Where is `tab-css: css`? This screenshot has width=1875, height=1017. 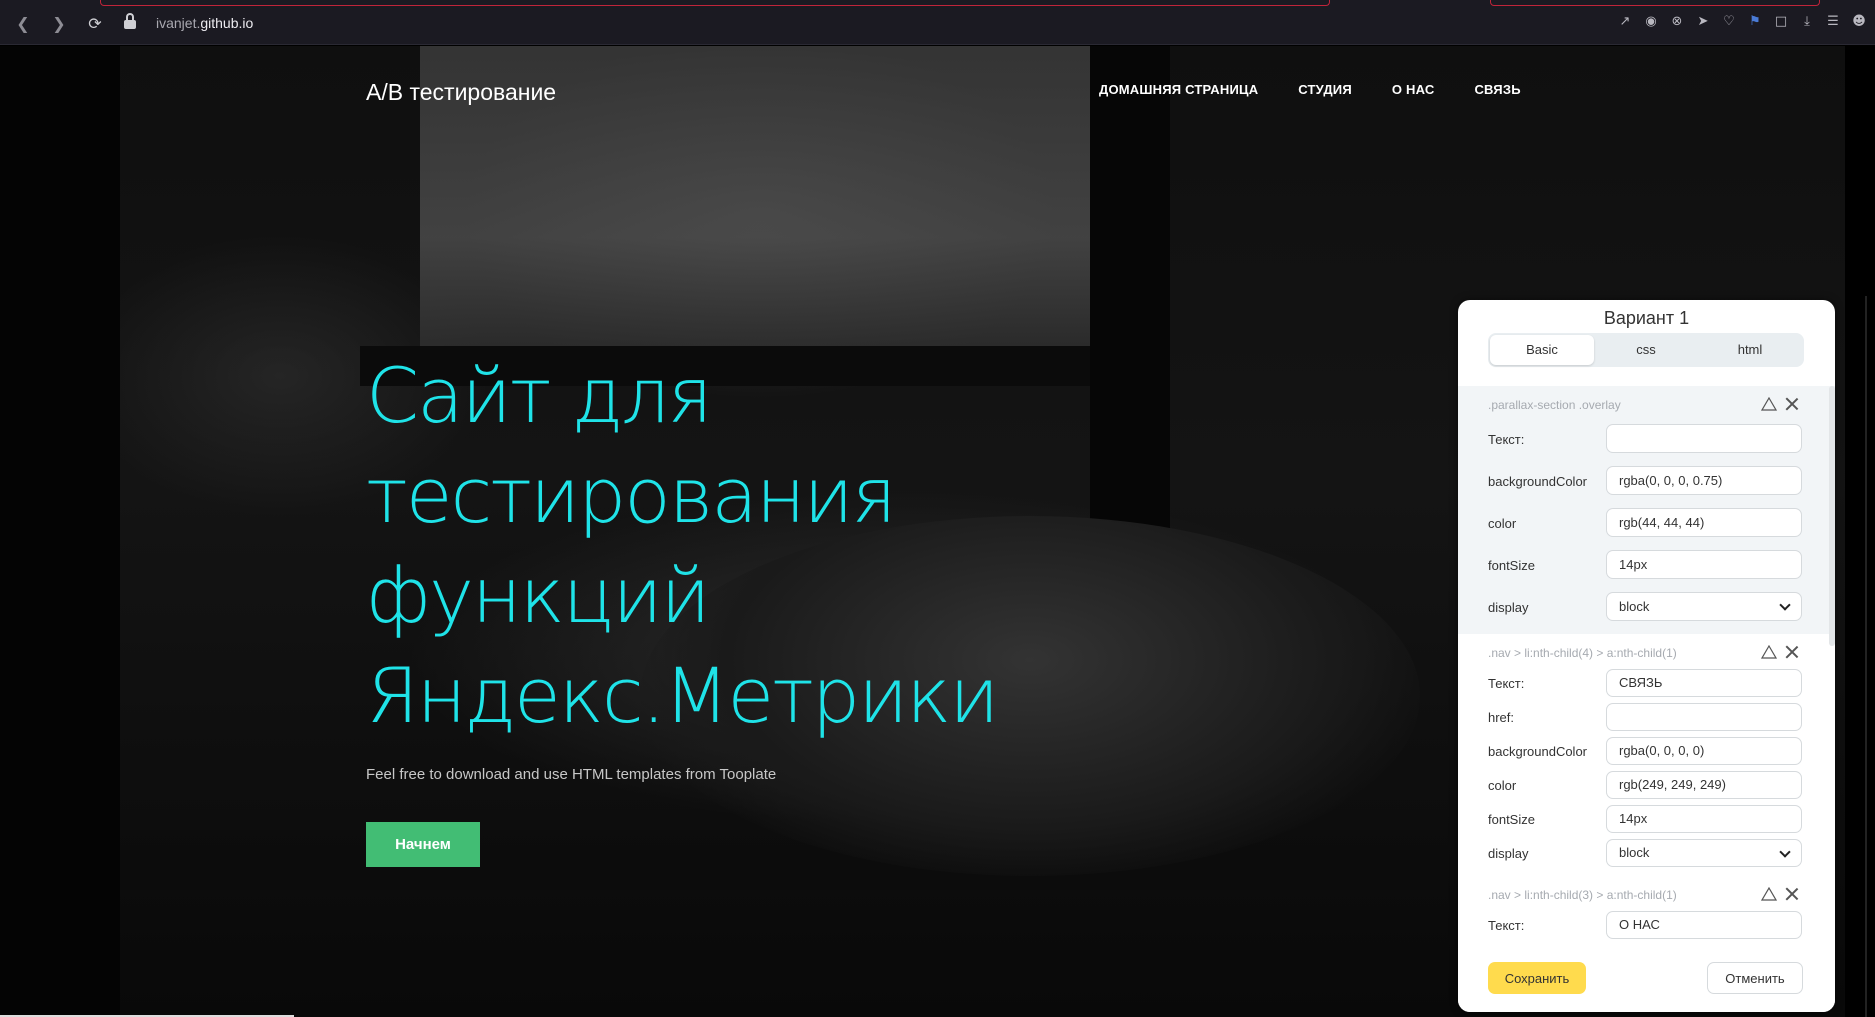 tab-css: css is located at coordinates (1646, 350).